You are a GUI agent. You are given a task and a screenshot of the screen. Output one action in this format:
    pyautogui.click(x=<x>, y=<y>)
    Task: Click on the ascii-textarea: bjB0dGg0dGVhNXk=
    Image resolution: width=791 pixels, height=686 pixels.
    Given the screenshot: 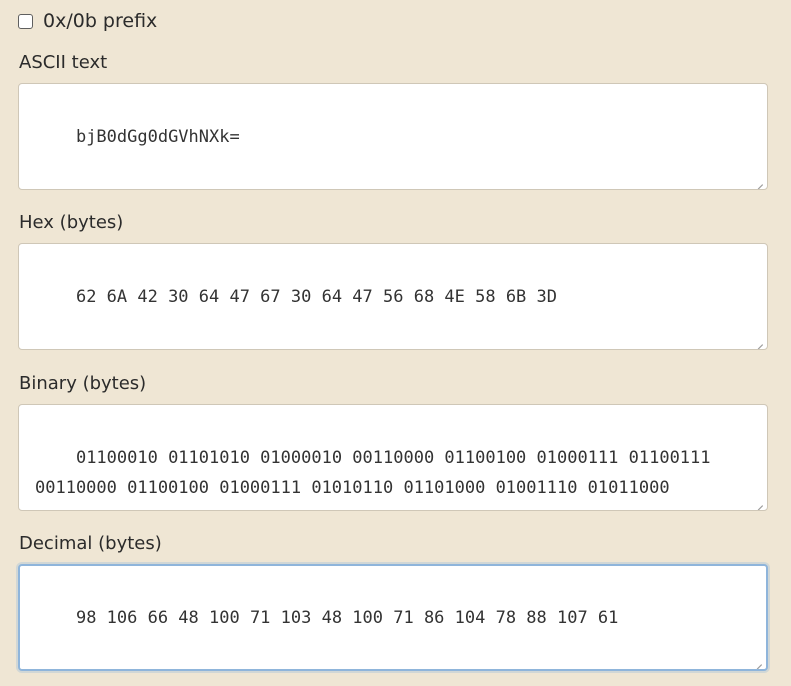 What is the action you would take?
    pyautogui.click(x=393, y=136)
    